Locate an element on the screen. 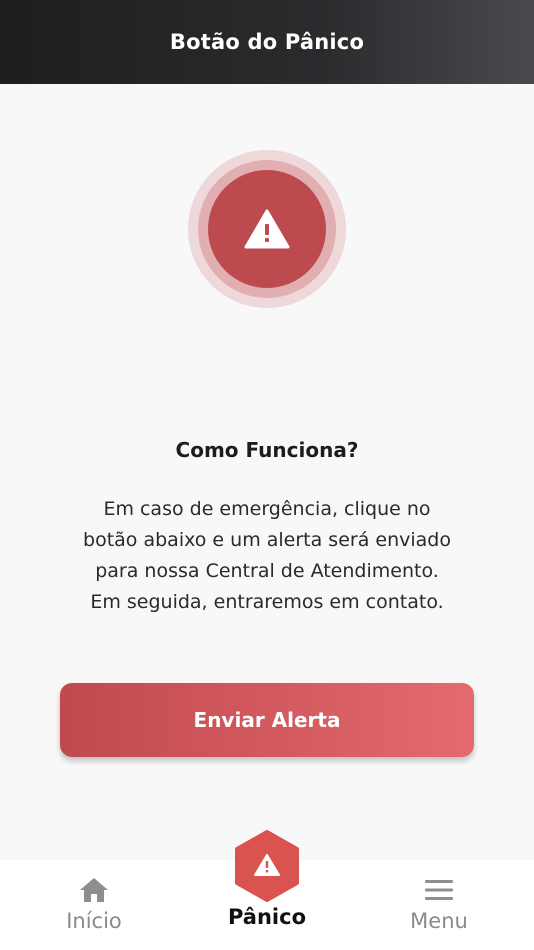 Image resolution: width=534 pixels, height=950 pixels. description-line: para nossa Central de Atendimento. is located at coordinates (267, 571).